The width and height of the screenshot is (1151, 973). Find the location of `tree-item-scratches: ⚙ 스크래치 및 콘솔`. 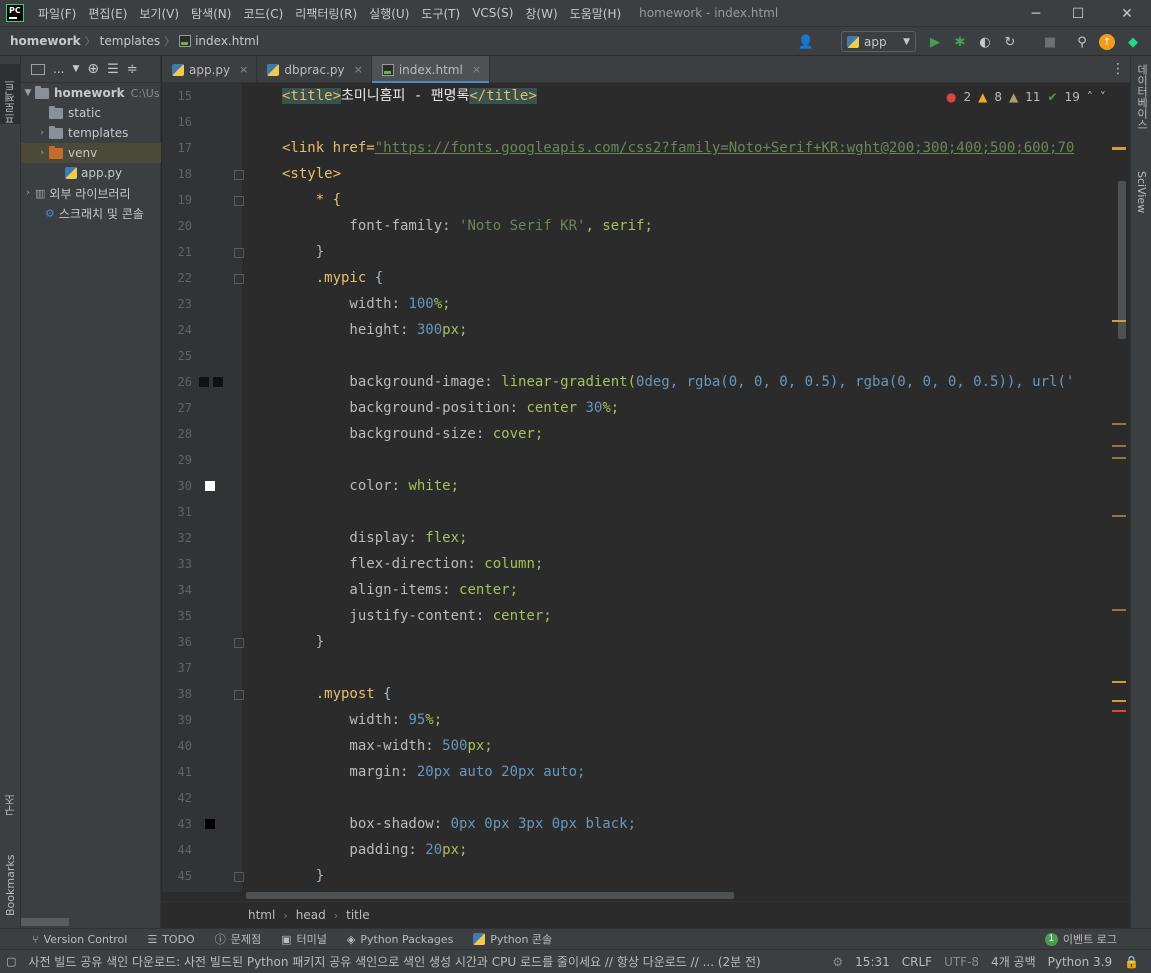

tree-item-scratches: ⚙ 스크래치 및 콘솔 is located at coordinates (91, 213).